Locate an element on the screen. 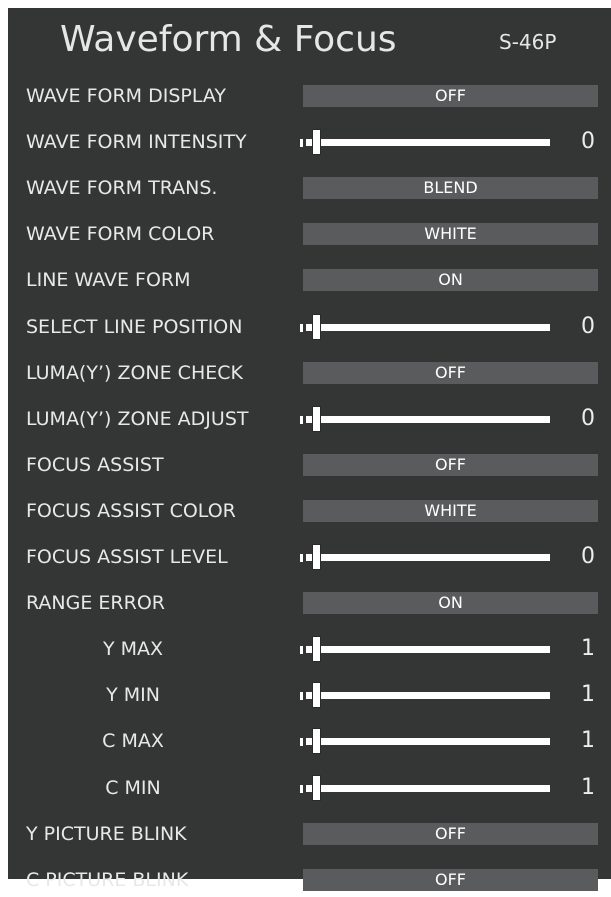  setting-row: WAVE FORM TRANS. BLEND is located at coordinates (309, 188).